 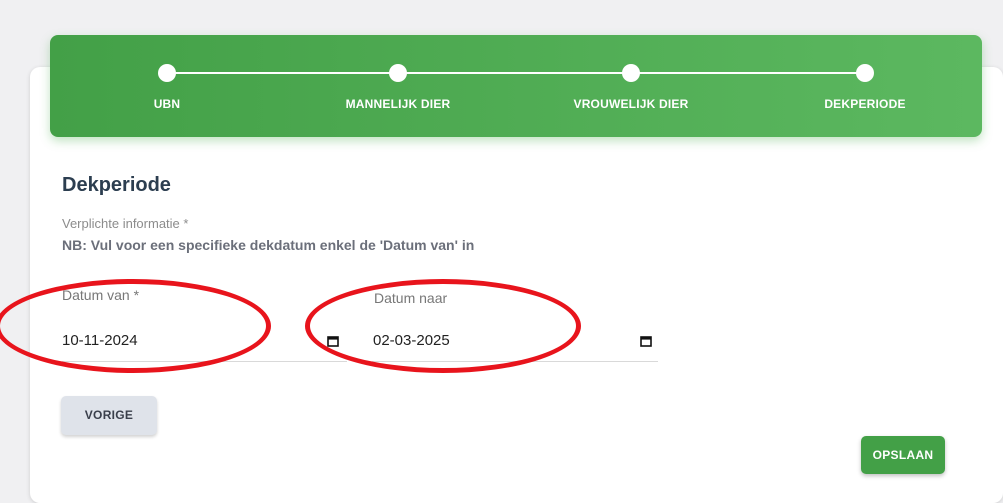 I want to click on step-label-vrouwelijk-dier: VROUWELIJK DIER, so click(x=631, y=104).